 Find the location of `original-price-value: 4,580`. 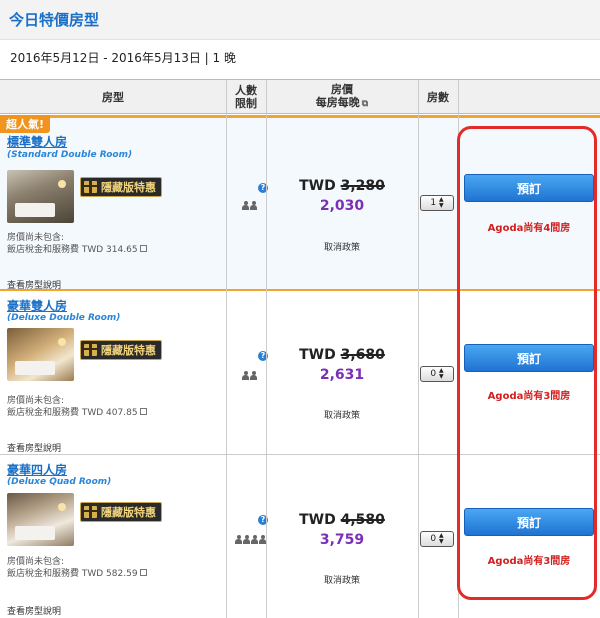

original-price-value: 4,580 is located at coordinates (362, 520).